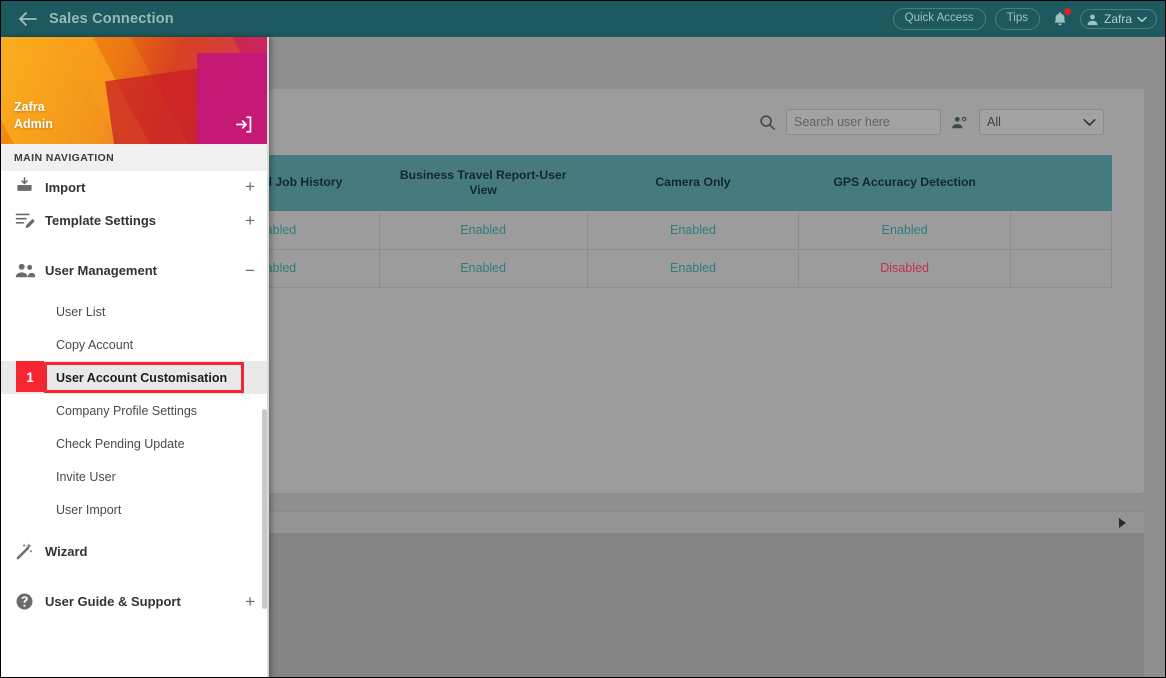 This screenshot has width=1166, height=678. I want to click on search-filter-group: Search user here All, so click(931, 122).